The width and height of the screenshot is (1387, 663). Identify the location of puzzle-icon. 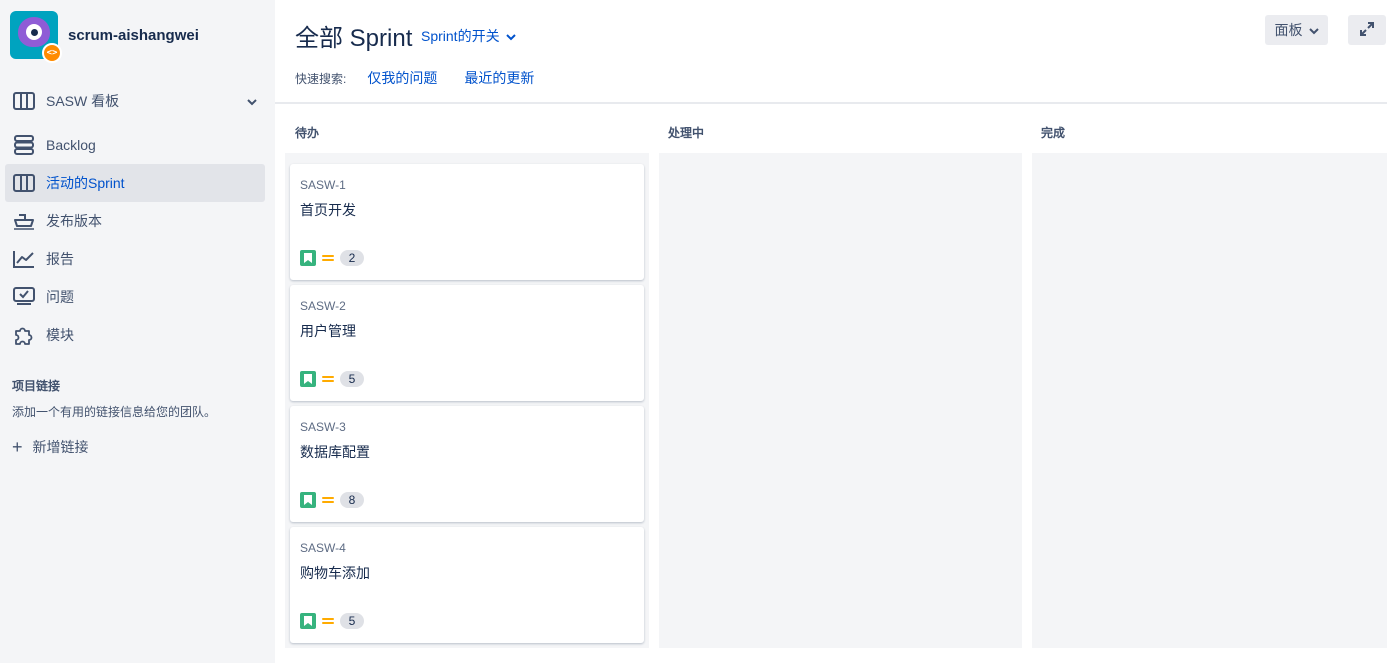
(24, 335).